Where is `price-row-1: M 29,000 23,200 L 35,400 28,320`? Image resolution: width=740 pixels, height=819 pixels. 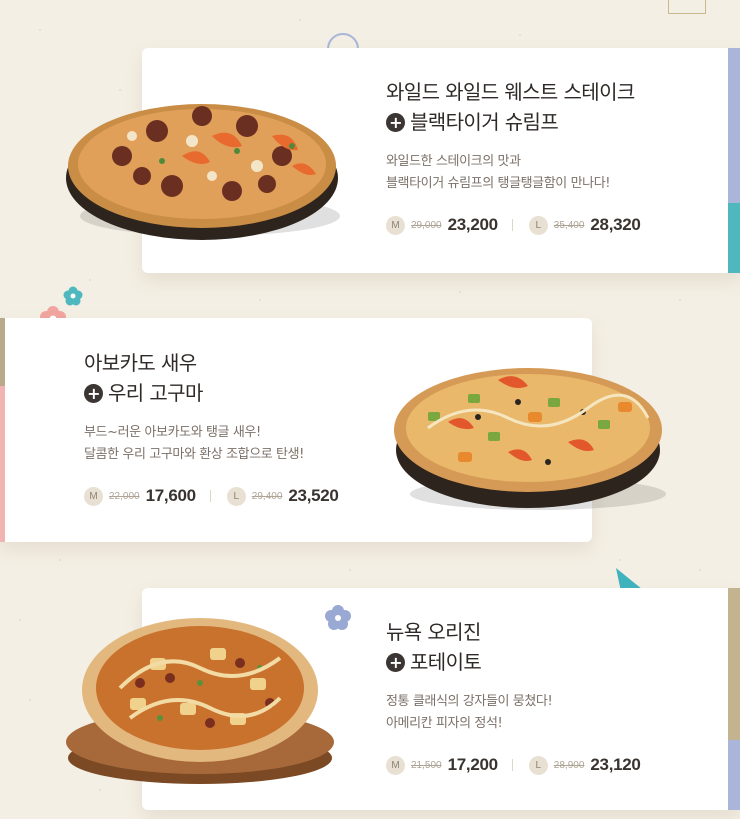
price-row-1: M 29,000 23,200 L 35,400 28,320 is located at coordinates (513, 225).